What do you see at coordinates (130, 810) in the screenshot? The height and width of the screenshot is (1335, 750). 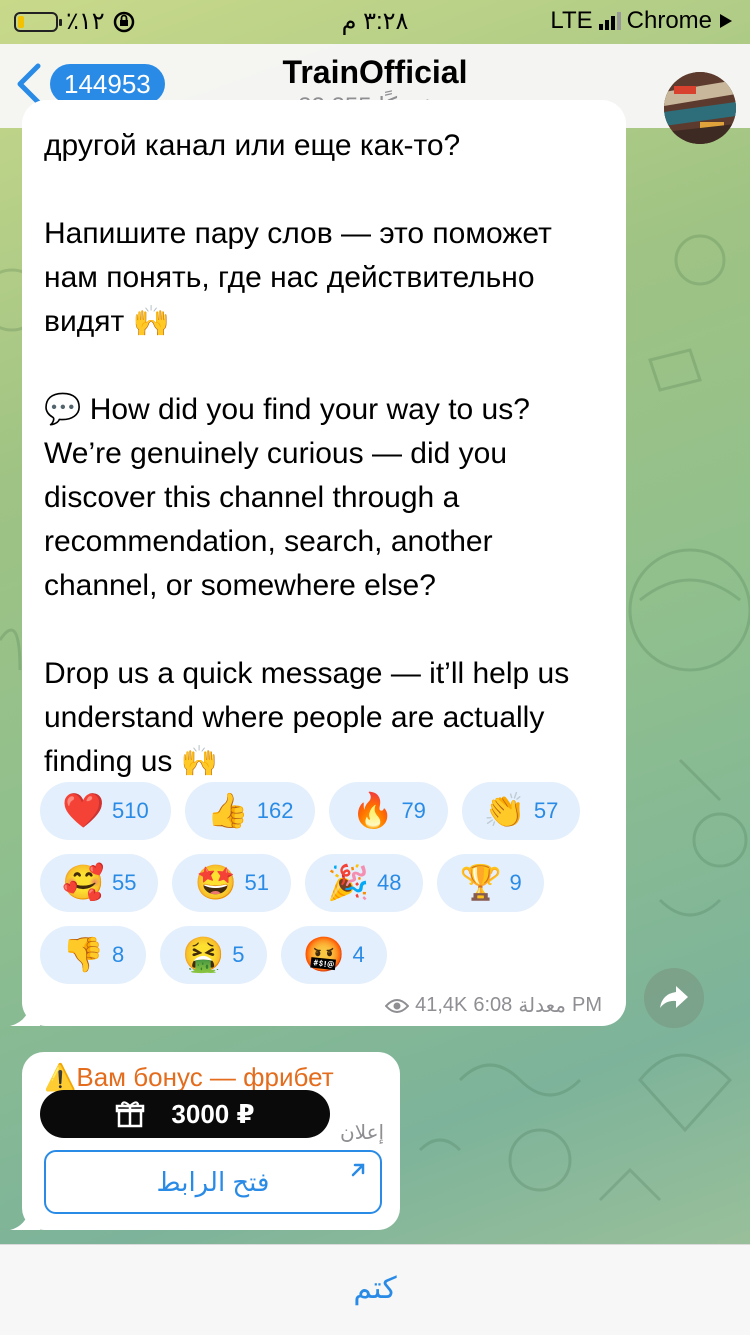 I see `reaction-count: 510` at bounding box center [130, 810].